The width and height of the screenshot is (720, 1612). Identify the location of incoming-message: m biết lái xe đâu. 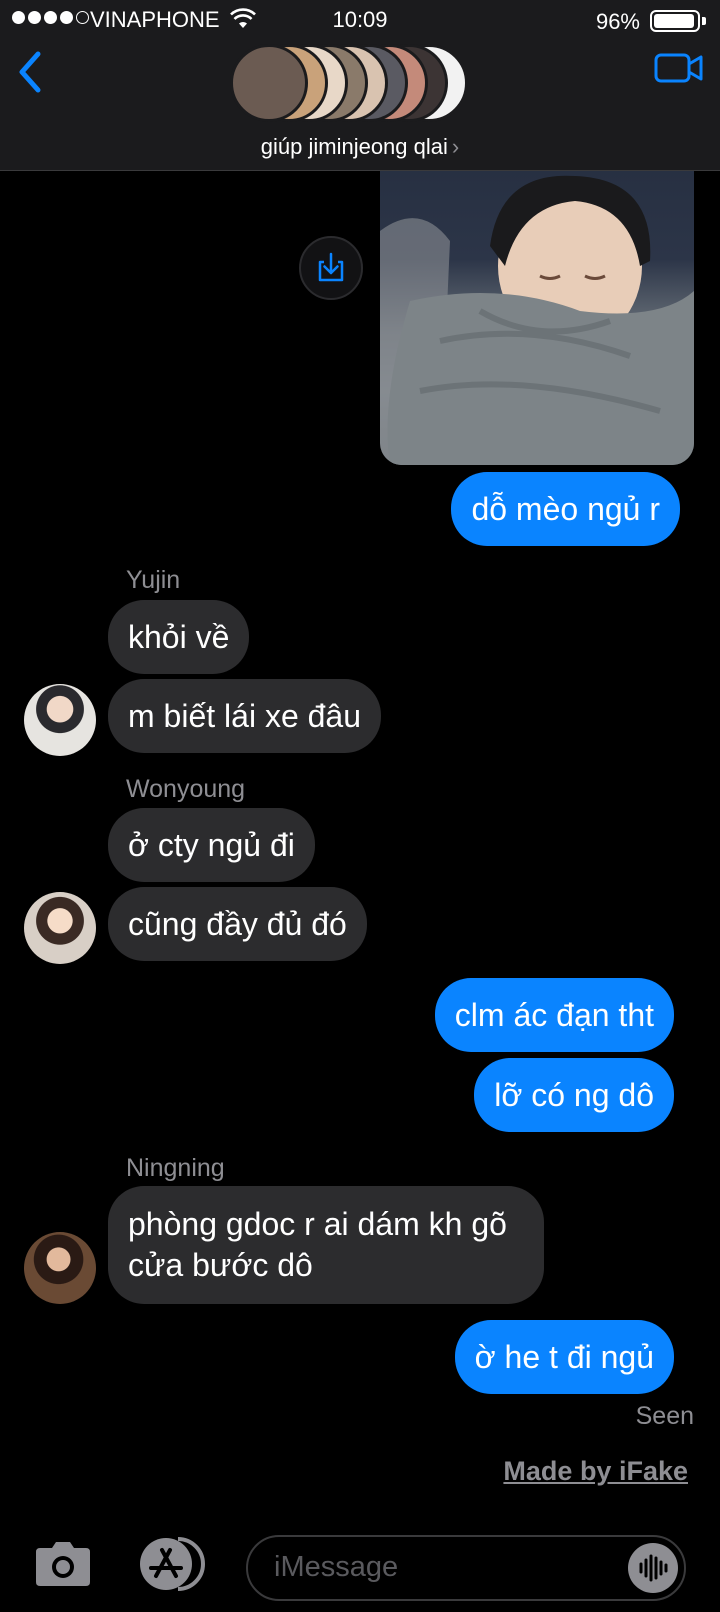
(245, 716).